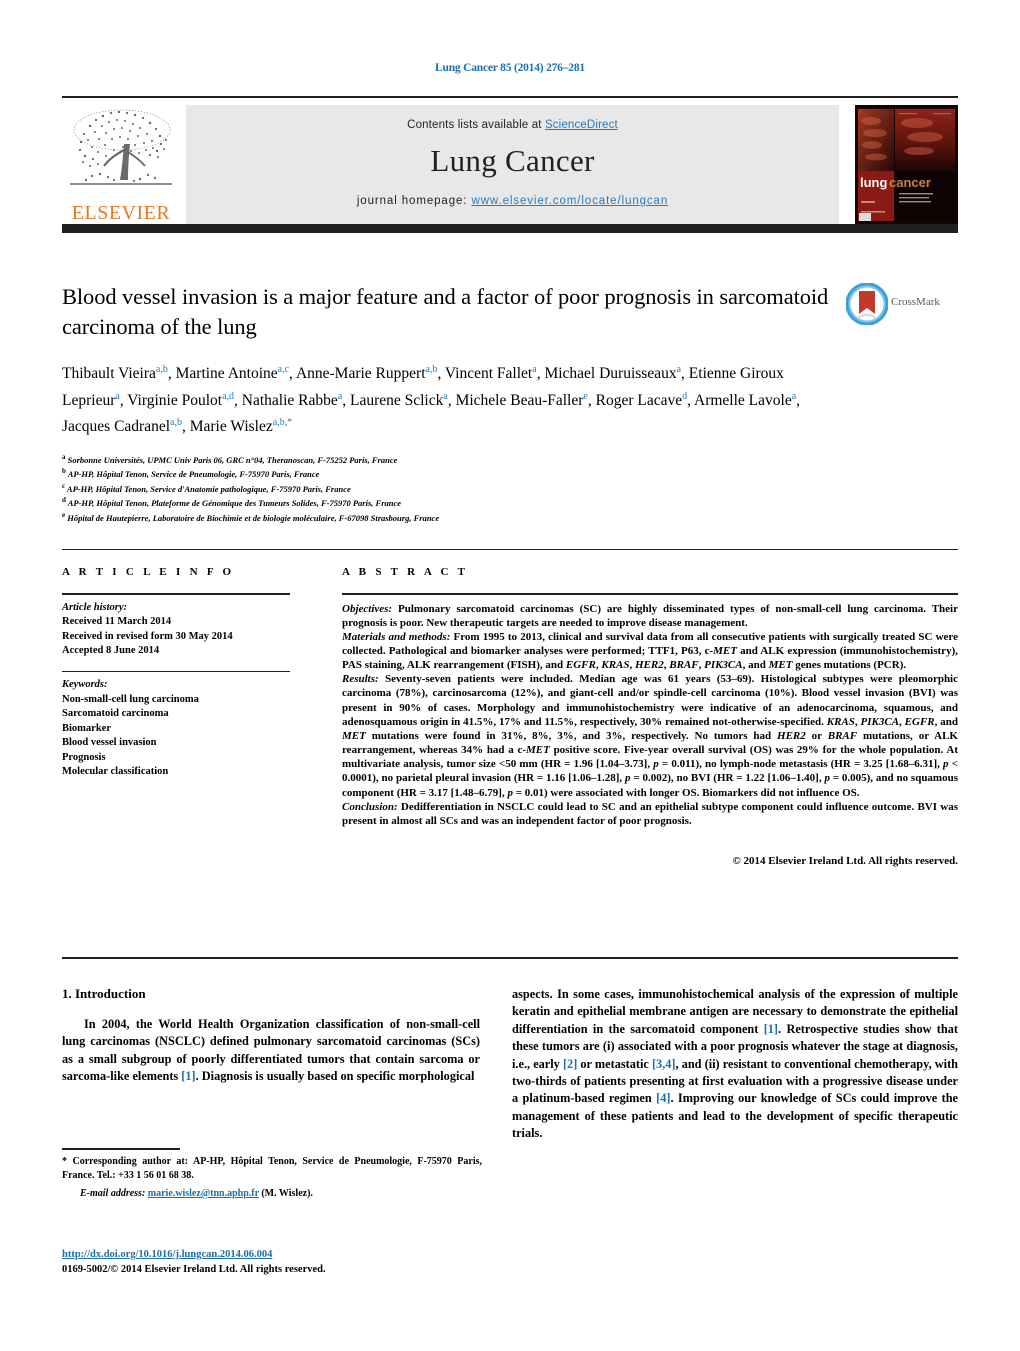 This screenshot has width=1020, height=1351. What do you see at coordinates (367, 608) in the screenshot?
I see `abstract-objectives-label: Objectives:` at bounding box center [367, 608].